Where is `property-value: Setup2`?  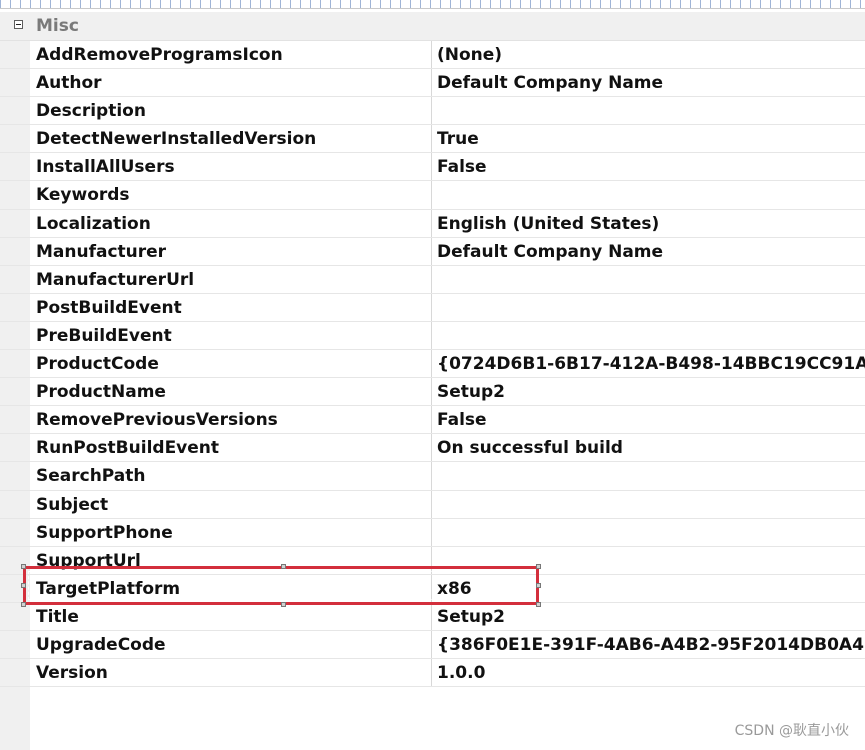
property-value: Setup2 is located at coordinates (471, 392).